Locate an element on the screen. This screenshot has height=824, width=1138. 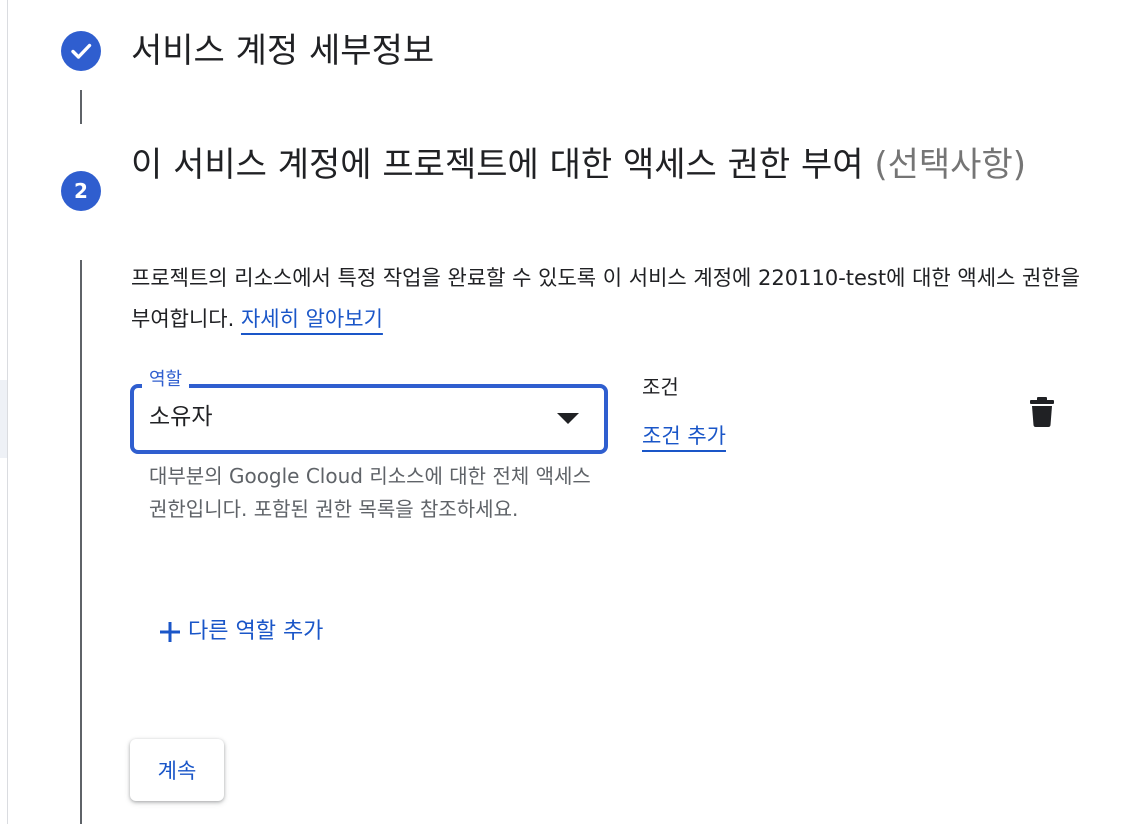
learn-more-link: 자세히 알아보기 is located at coordinates (312, 319).